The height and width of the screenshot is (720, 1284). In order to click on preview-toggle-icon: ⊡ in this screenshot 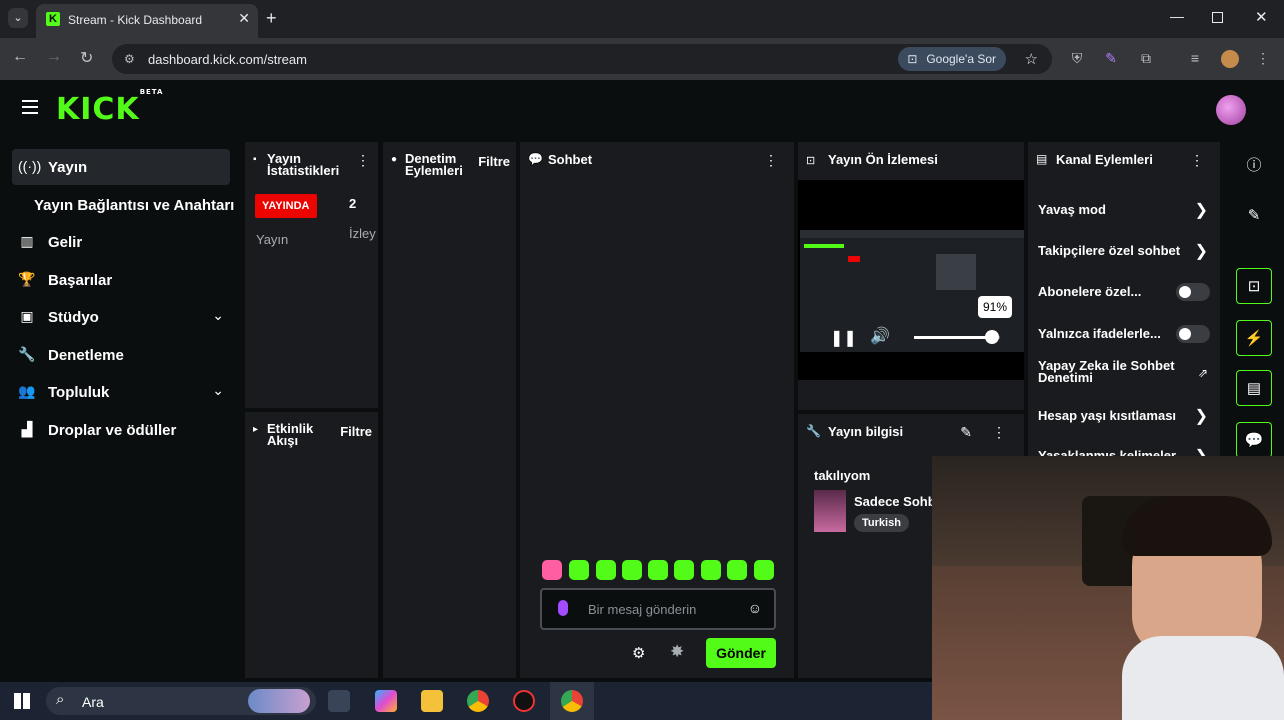, I will do `click(1254, 286)`.